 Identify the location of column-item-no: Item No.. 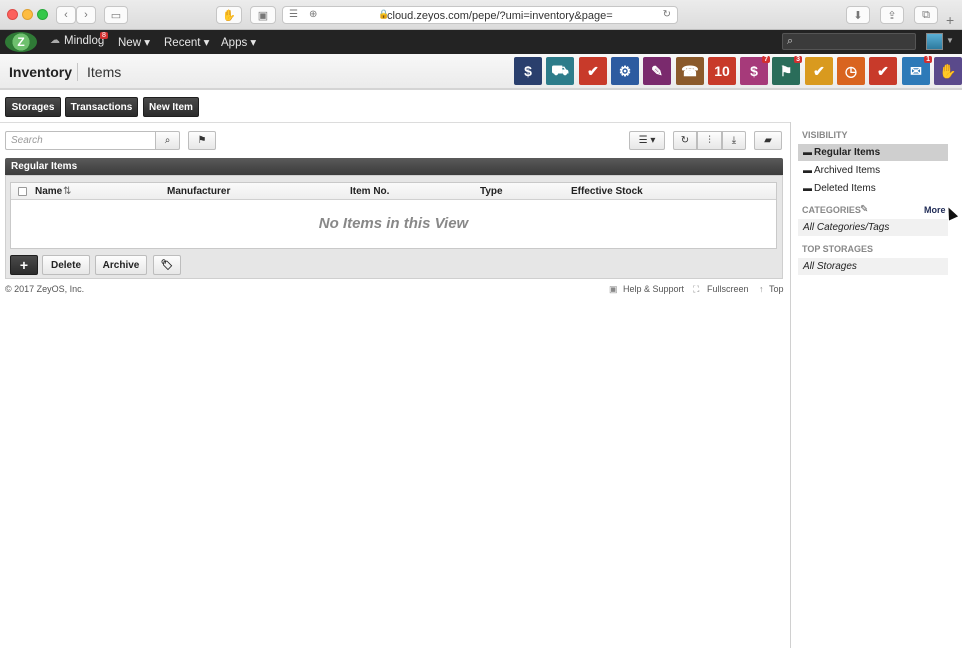
(369, 191).